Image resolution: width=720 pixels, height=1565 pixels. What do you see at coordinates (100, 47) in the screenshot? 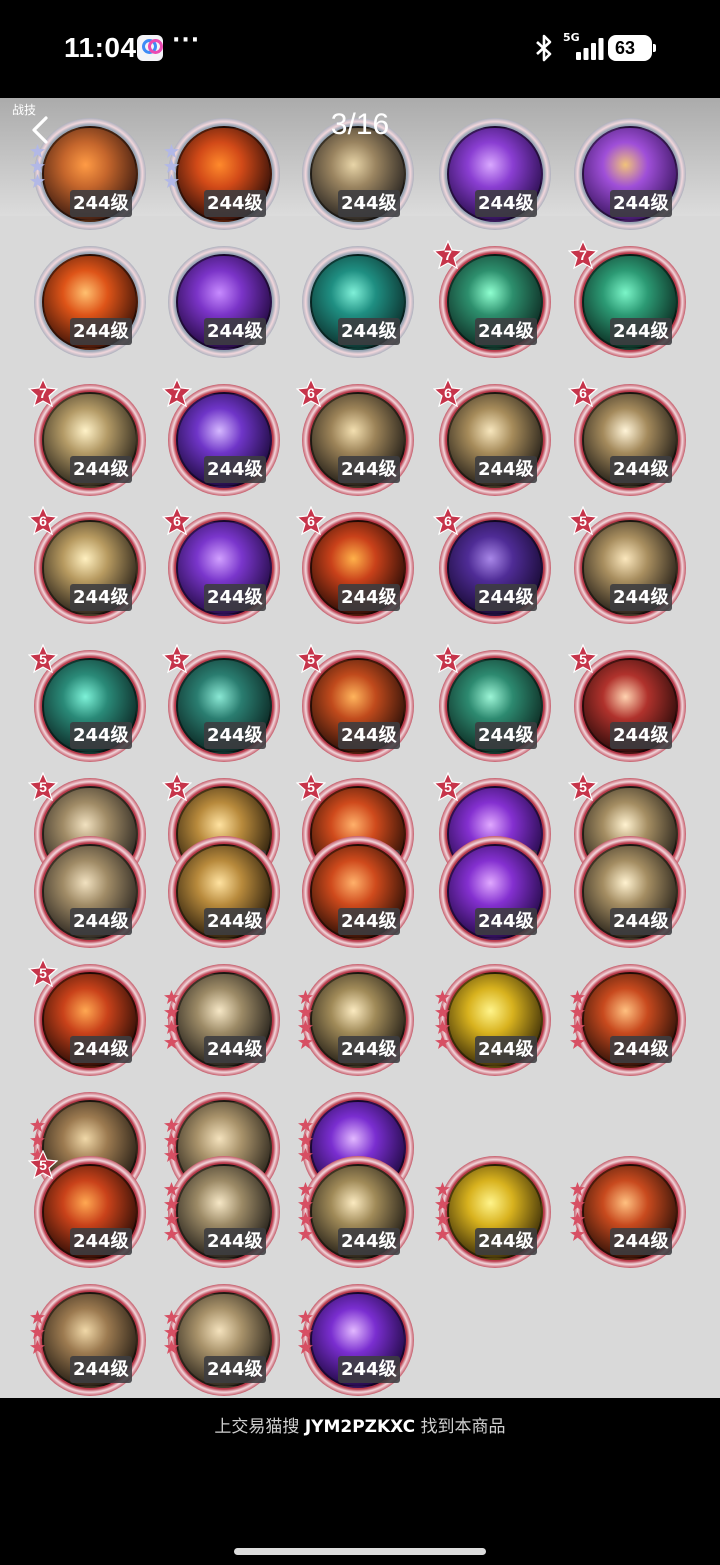
I see `status-time: 11:04` at bounding box center [100, 47].